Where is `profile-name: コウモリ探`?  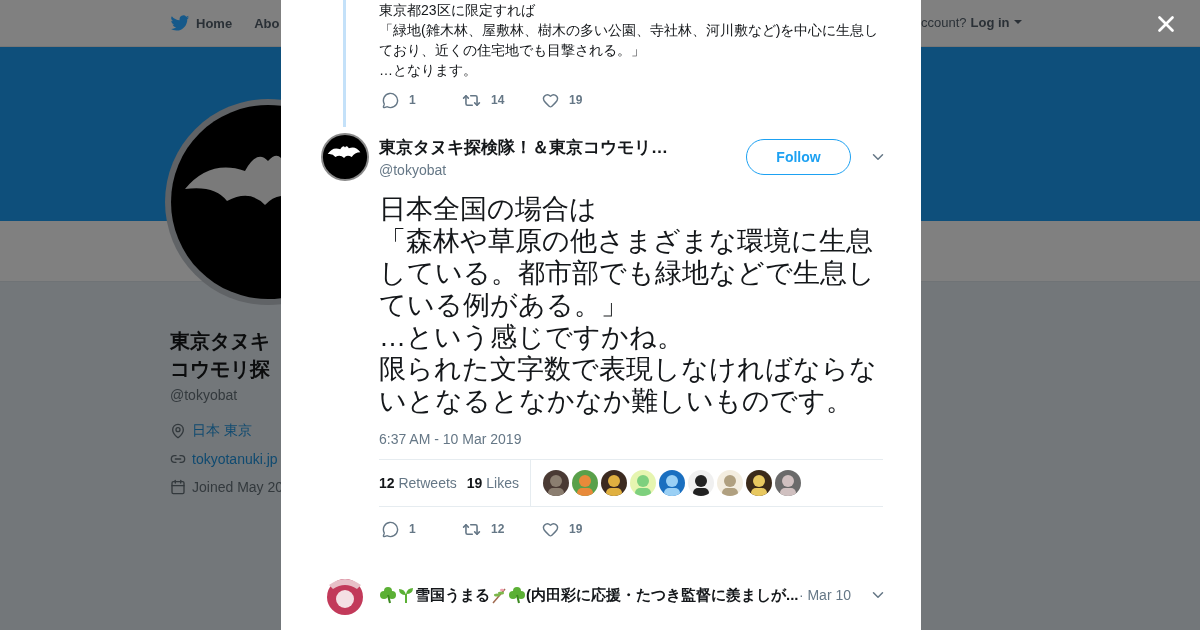 profile-name: コウモリ探 is located at coordinates (220, 369).